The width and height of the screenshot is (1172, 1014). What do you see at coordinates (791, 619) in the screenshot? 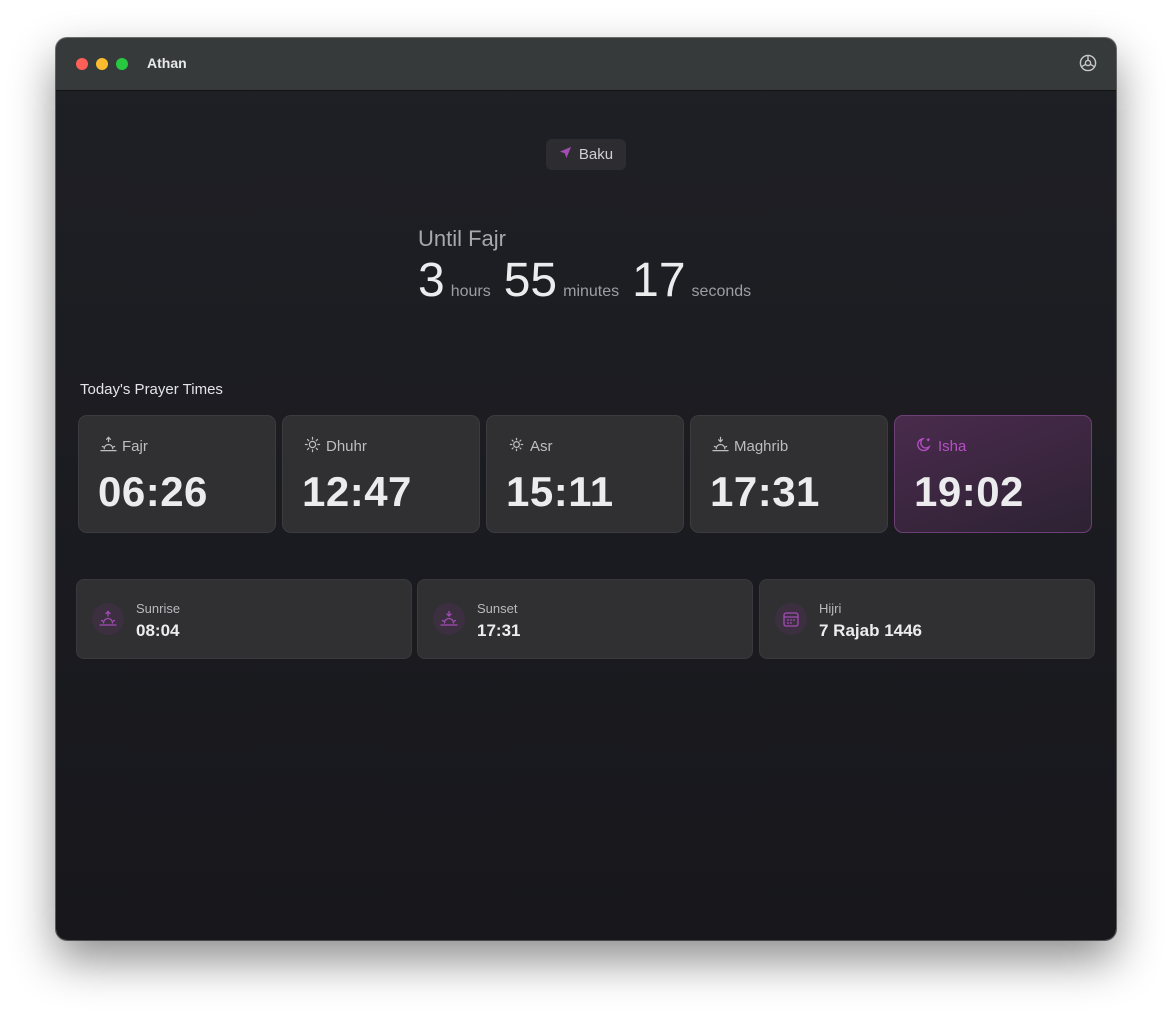
I see `calendar-icon` at bounding box center [791, 619].